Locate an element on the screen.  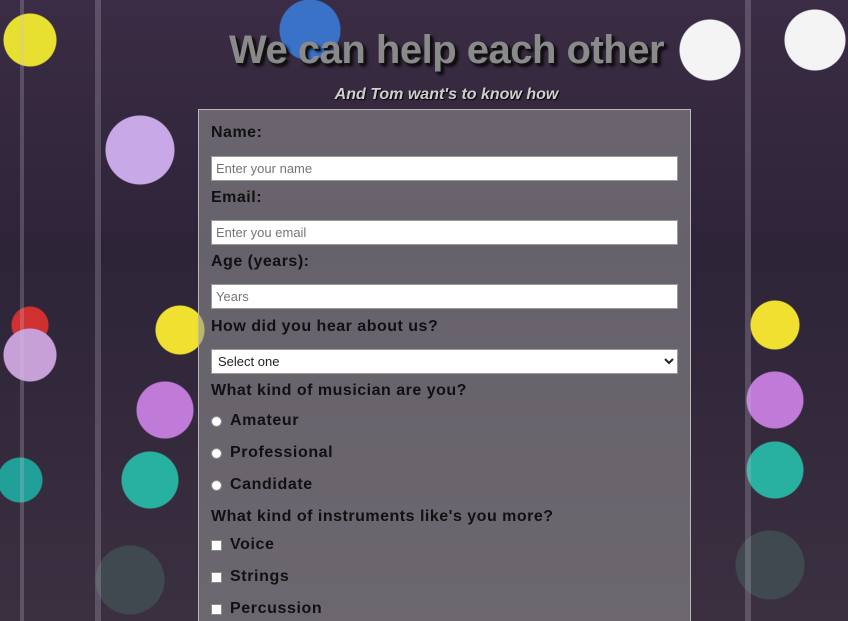
voice-checkbox is located at coordinates (216, 545).